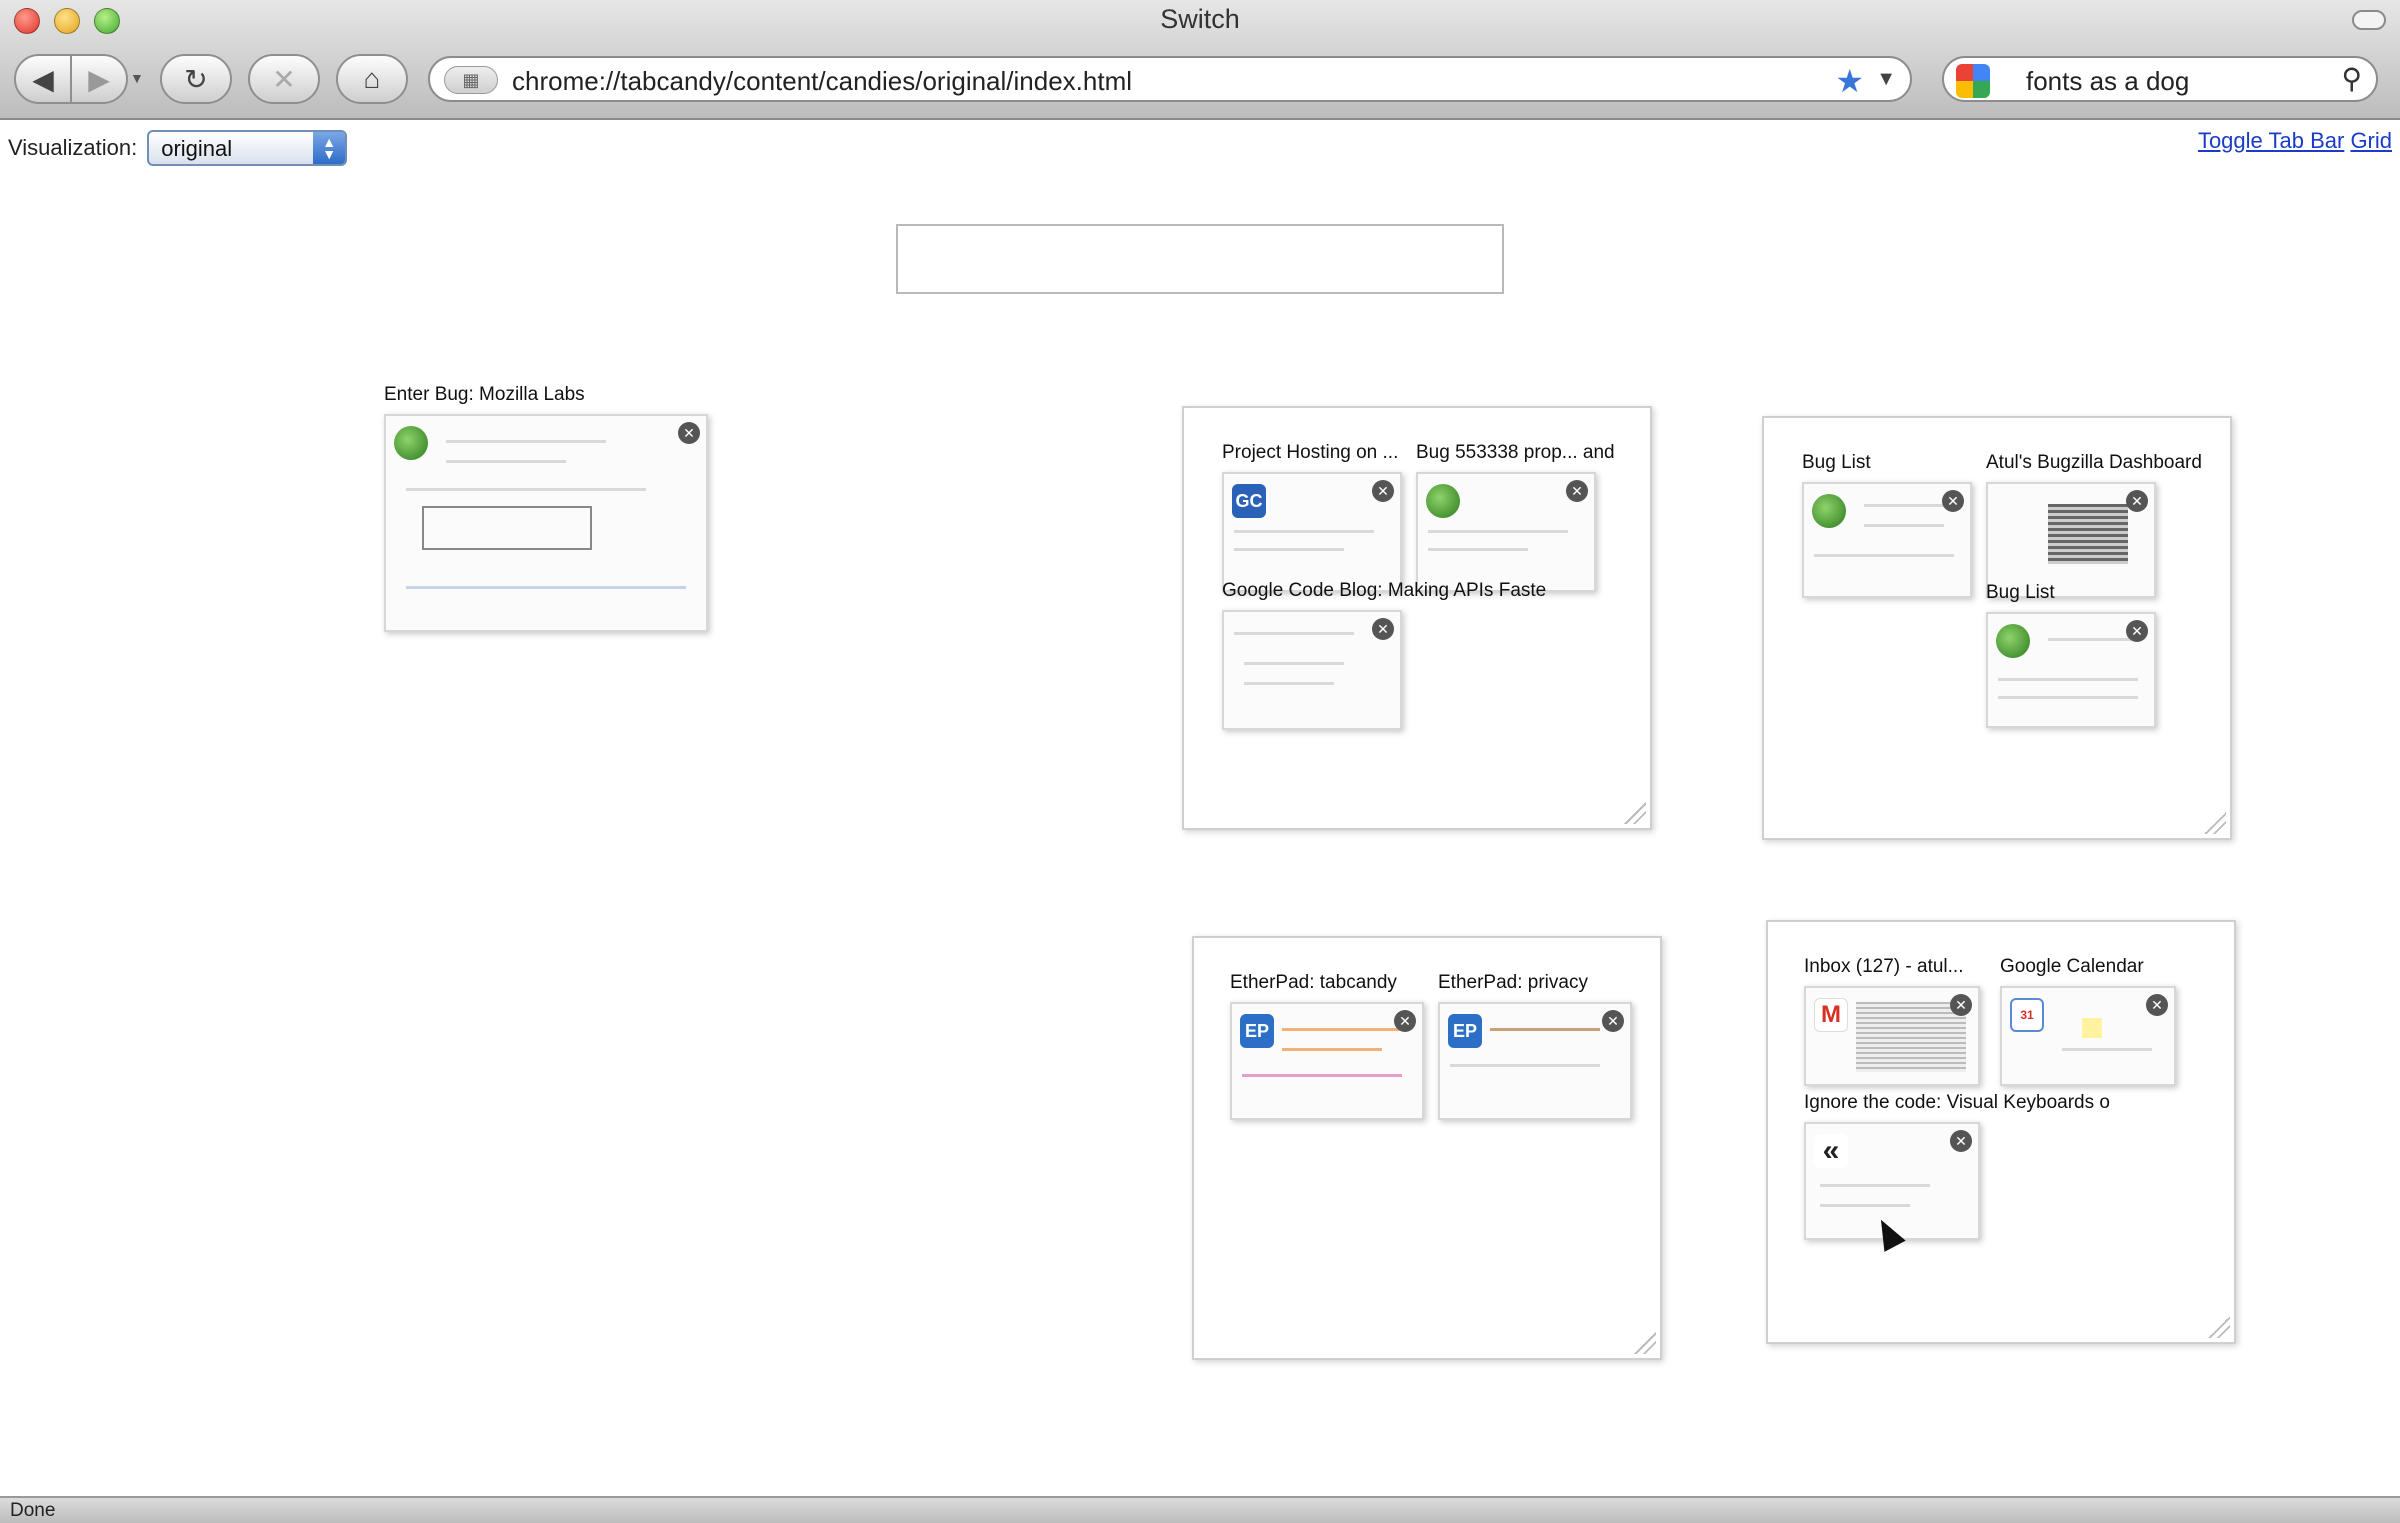  What do you see at coordinates (1849, 81) in the screenshot?
I see `bookmark-star-icon: ★` at bounding box center [1849, 81].